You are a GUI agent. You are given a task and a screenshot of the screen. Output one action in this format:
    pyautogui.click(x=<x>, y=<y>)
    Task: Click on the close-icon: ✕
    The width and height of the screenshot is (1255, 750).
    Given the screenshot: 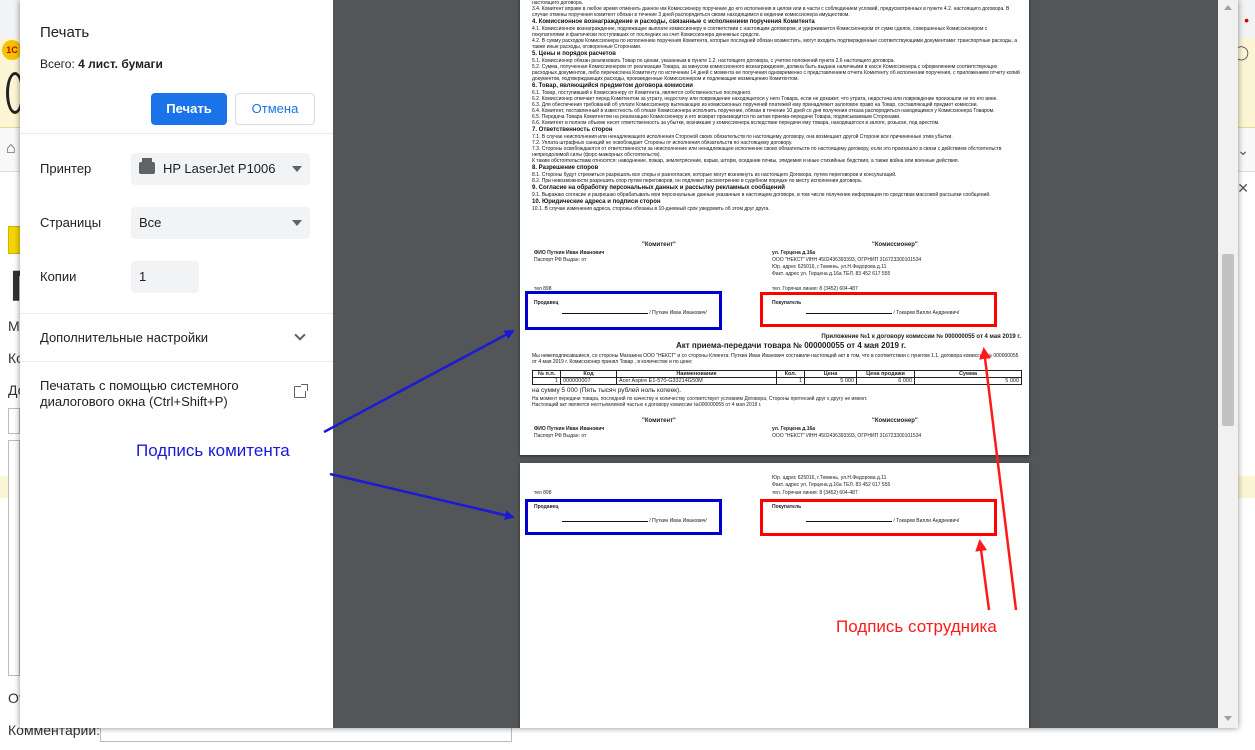 What is the action you would take?
    pyautogui.click(x=1243, y=188)
    